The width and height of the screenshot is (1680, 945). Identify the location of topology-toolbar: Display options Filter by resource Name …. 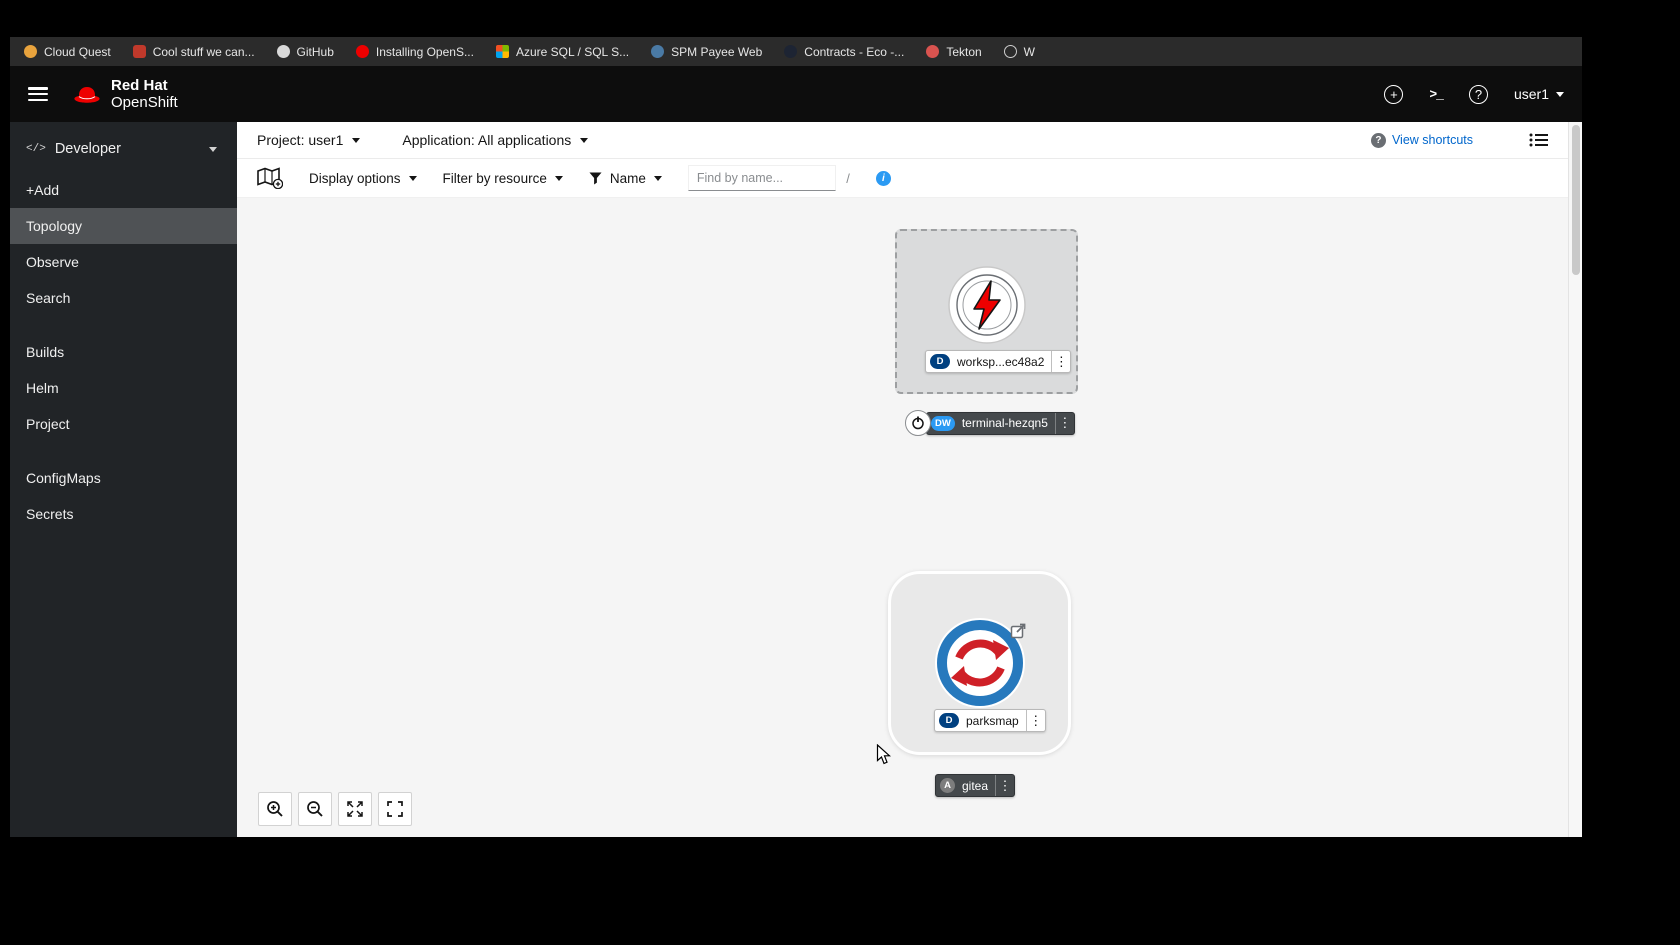
(902, 178).